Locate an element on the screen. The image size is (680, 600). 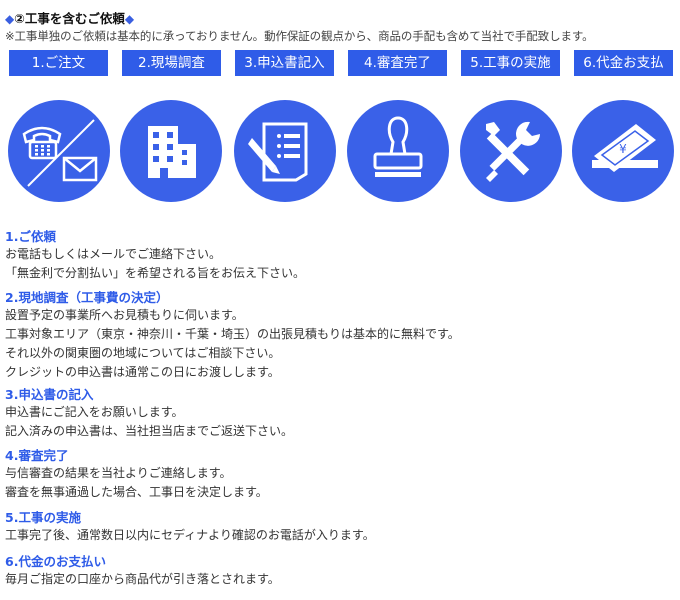
section-text: お電話もしくはメールでご連絡下さい。 is located at coordinates (113, 254).